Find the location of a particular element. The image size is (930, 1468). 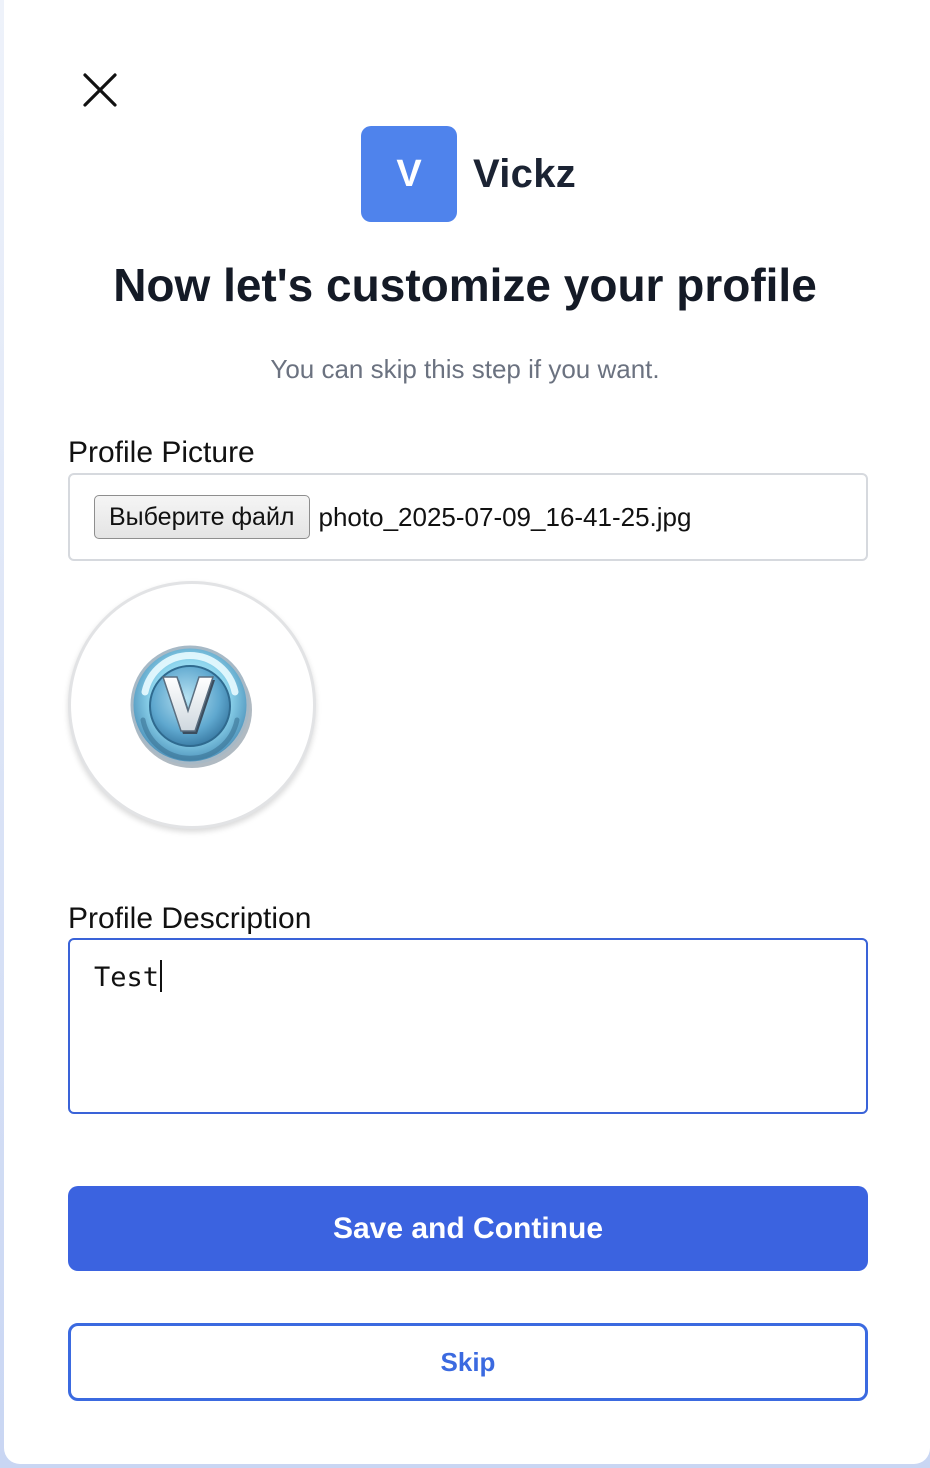

text-caret is located at coordinates (161, 976).